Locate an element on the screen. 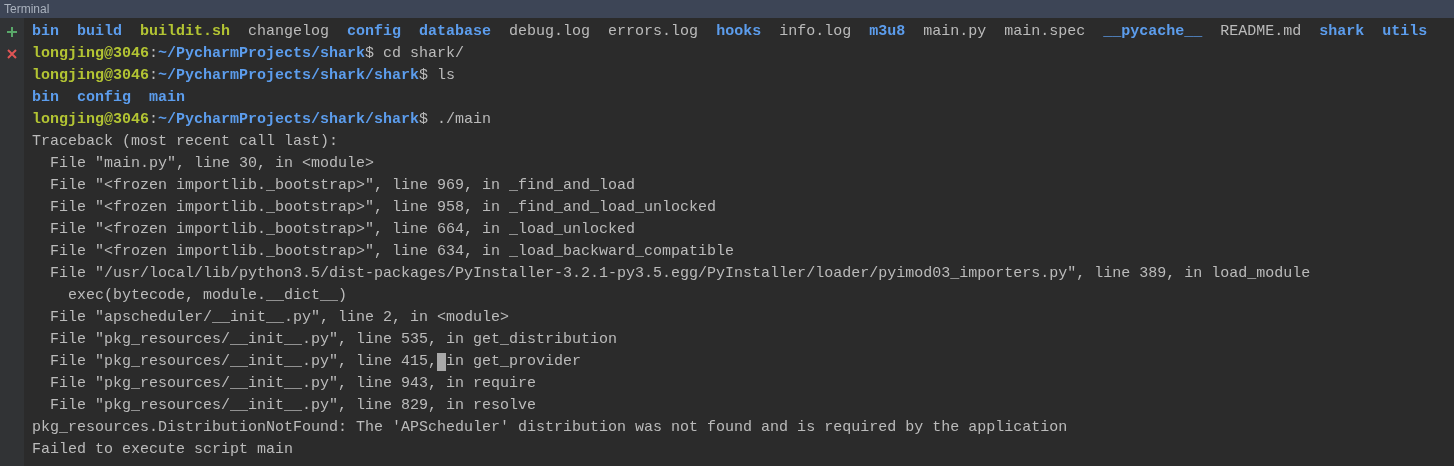  file-entry: main.spec is located at coordinates (1045, 32).